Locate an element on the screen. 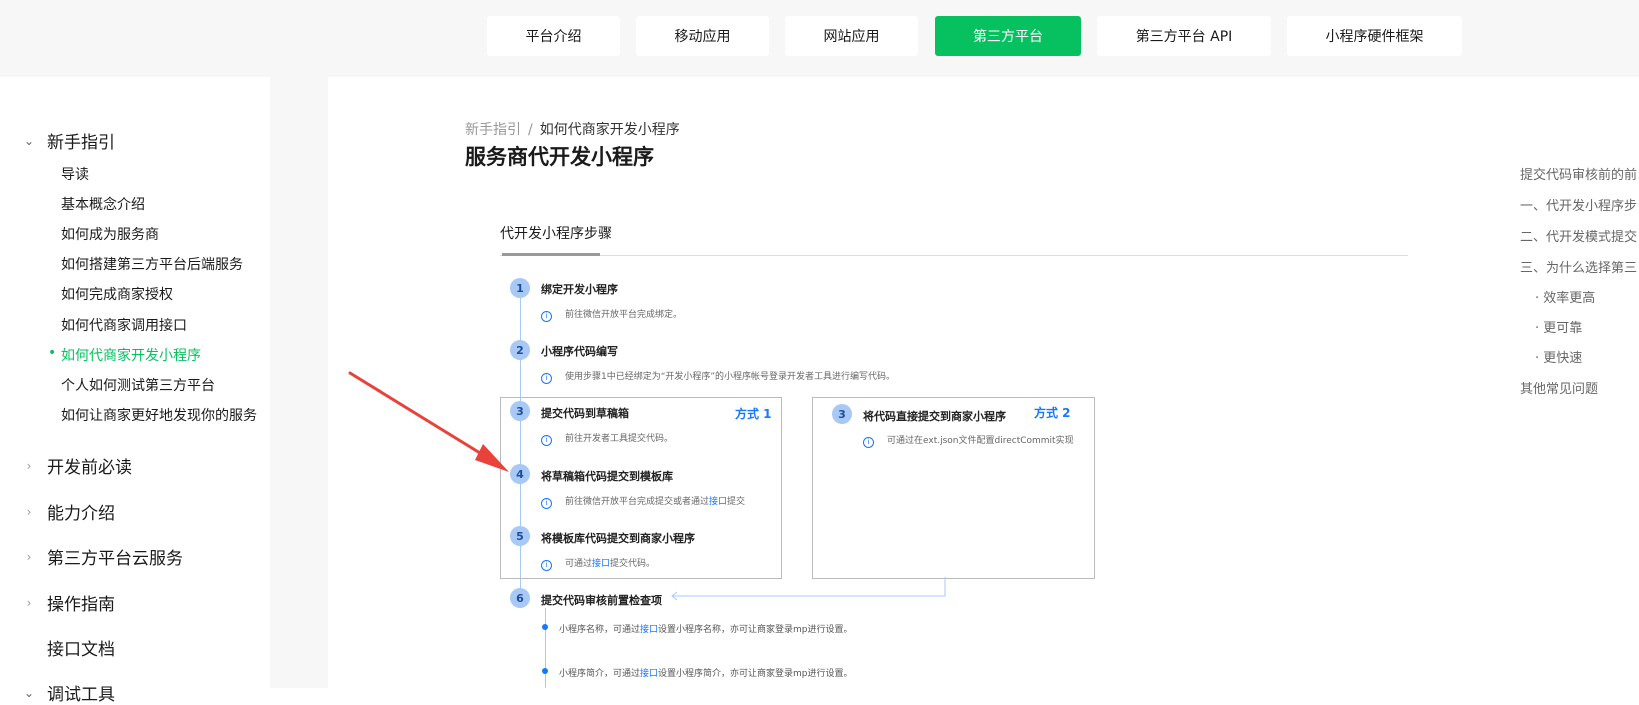 This screenshot has width=1639, height=705. nav-tab-website-app: 网站应用 is located at coordinates (851, 36).